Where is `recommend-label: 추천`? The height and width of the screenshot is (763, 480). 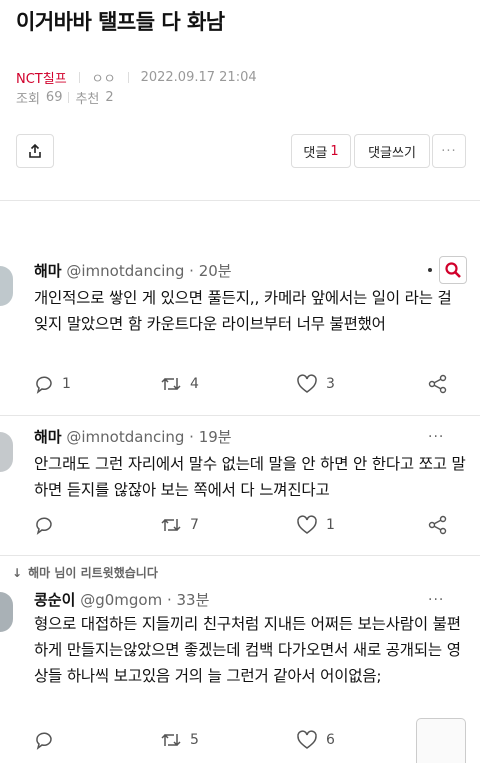 recommend-label: 추천 is located at coordinates (87, 99).